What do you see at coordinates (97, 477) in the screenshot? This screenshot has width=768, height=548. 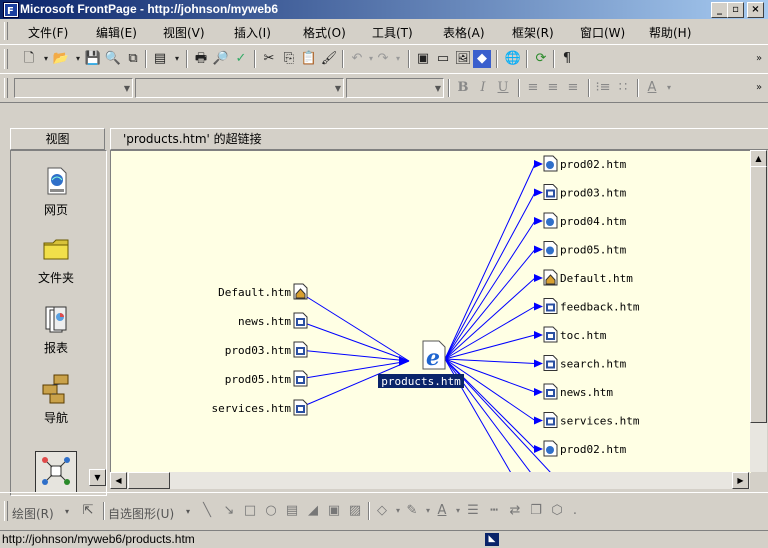 I see `views-scroll-down-button: ▼` at bounding box center [97, 477].